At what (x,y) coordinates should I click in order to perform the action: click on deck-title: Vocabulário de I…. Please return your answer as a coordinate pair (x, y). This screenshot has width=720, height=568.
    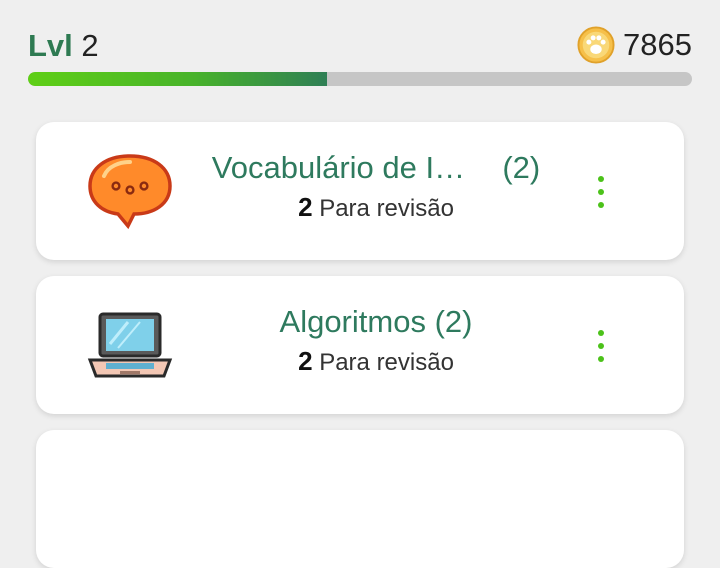
    Looking at the image, I should click on (338, 167).